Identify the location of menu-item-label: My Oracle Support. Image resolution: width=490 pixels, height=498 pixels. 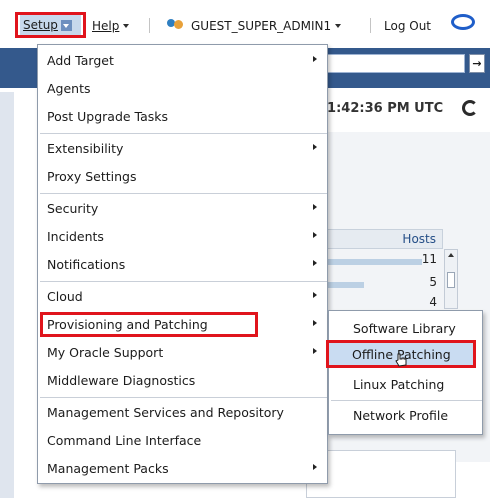
(105, 352).